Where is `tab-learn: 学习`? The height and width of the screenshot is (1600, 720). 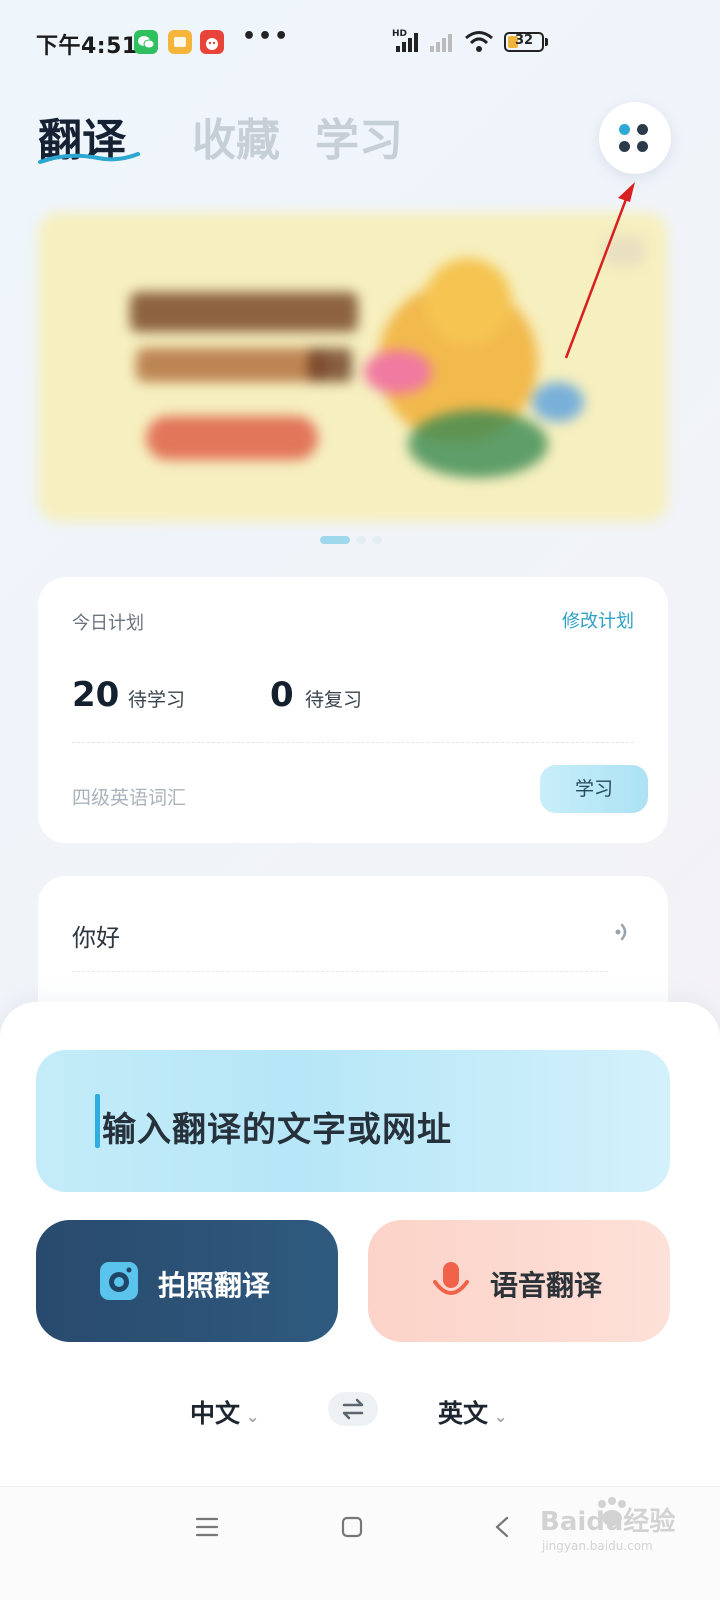
tab-learn: 学习 is located at coordinates (359, 136).